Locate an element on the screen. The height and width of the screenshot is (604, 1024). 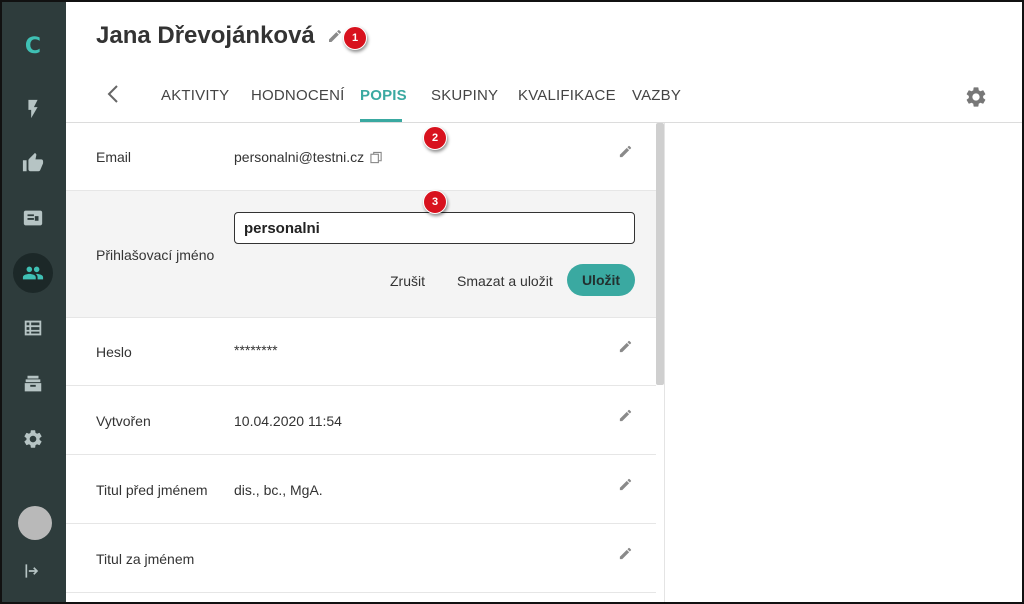
sidebar-item-activity is located at coordinates (33, 109).